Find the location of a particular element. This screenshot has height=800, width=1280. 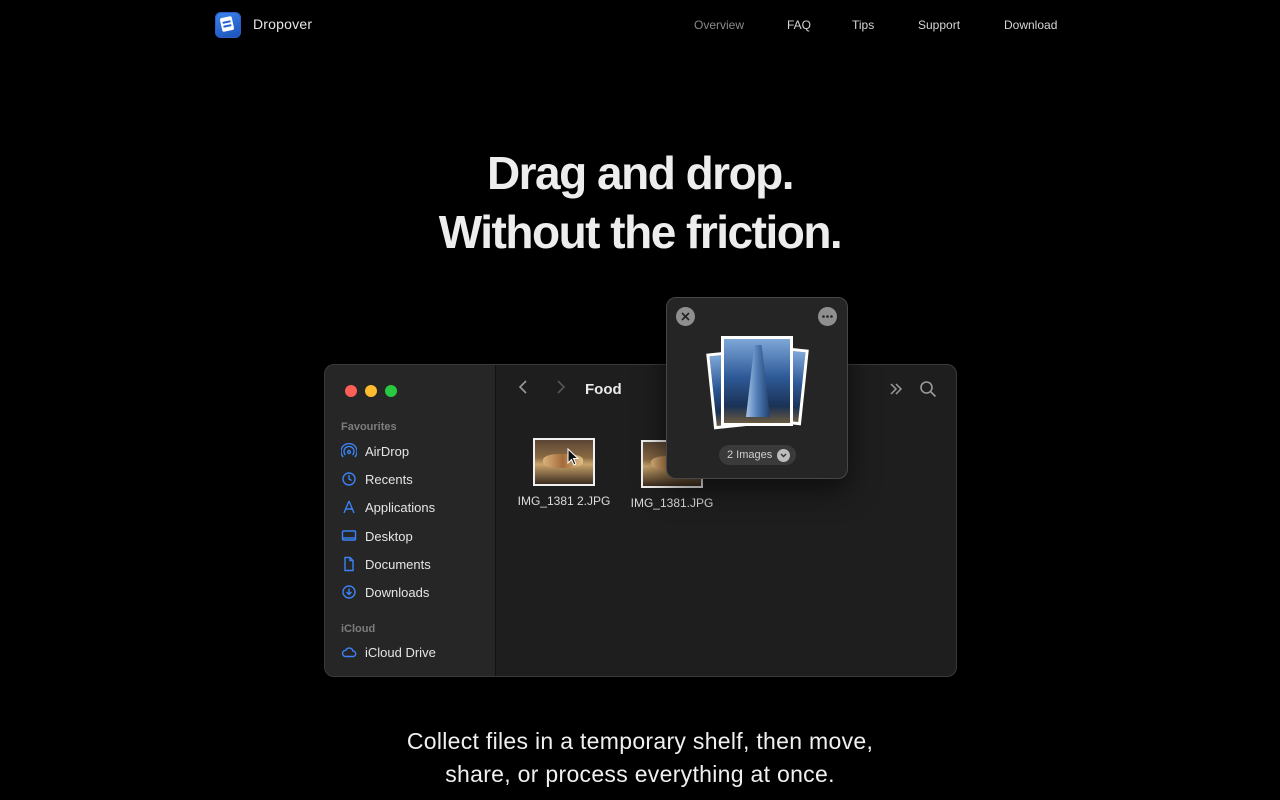

nav-tips: Tips is located at coordinates (863, 25).